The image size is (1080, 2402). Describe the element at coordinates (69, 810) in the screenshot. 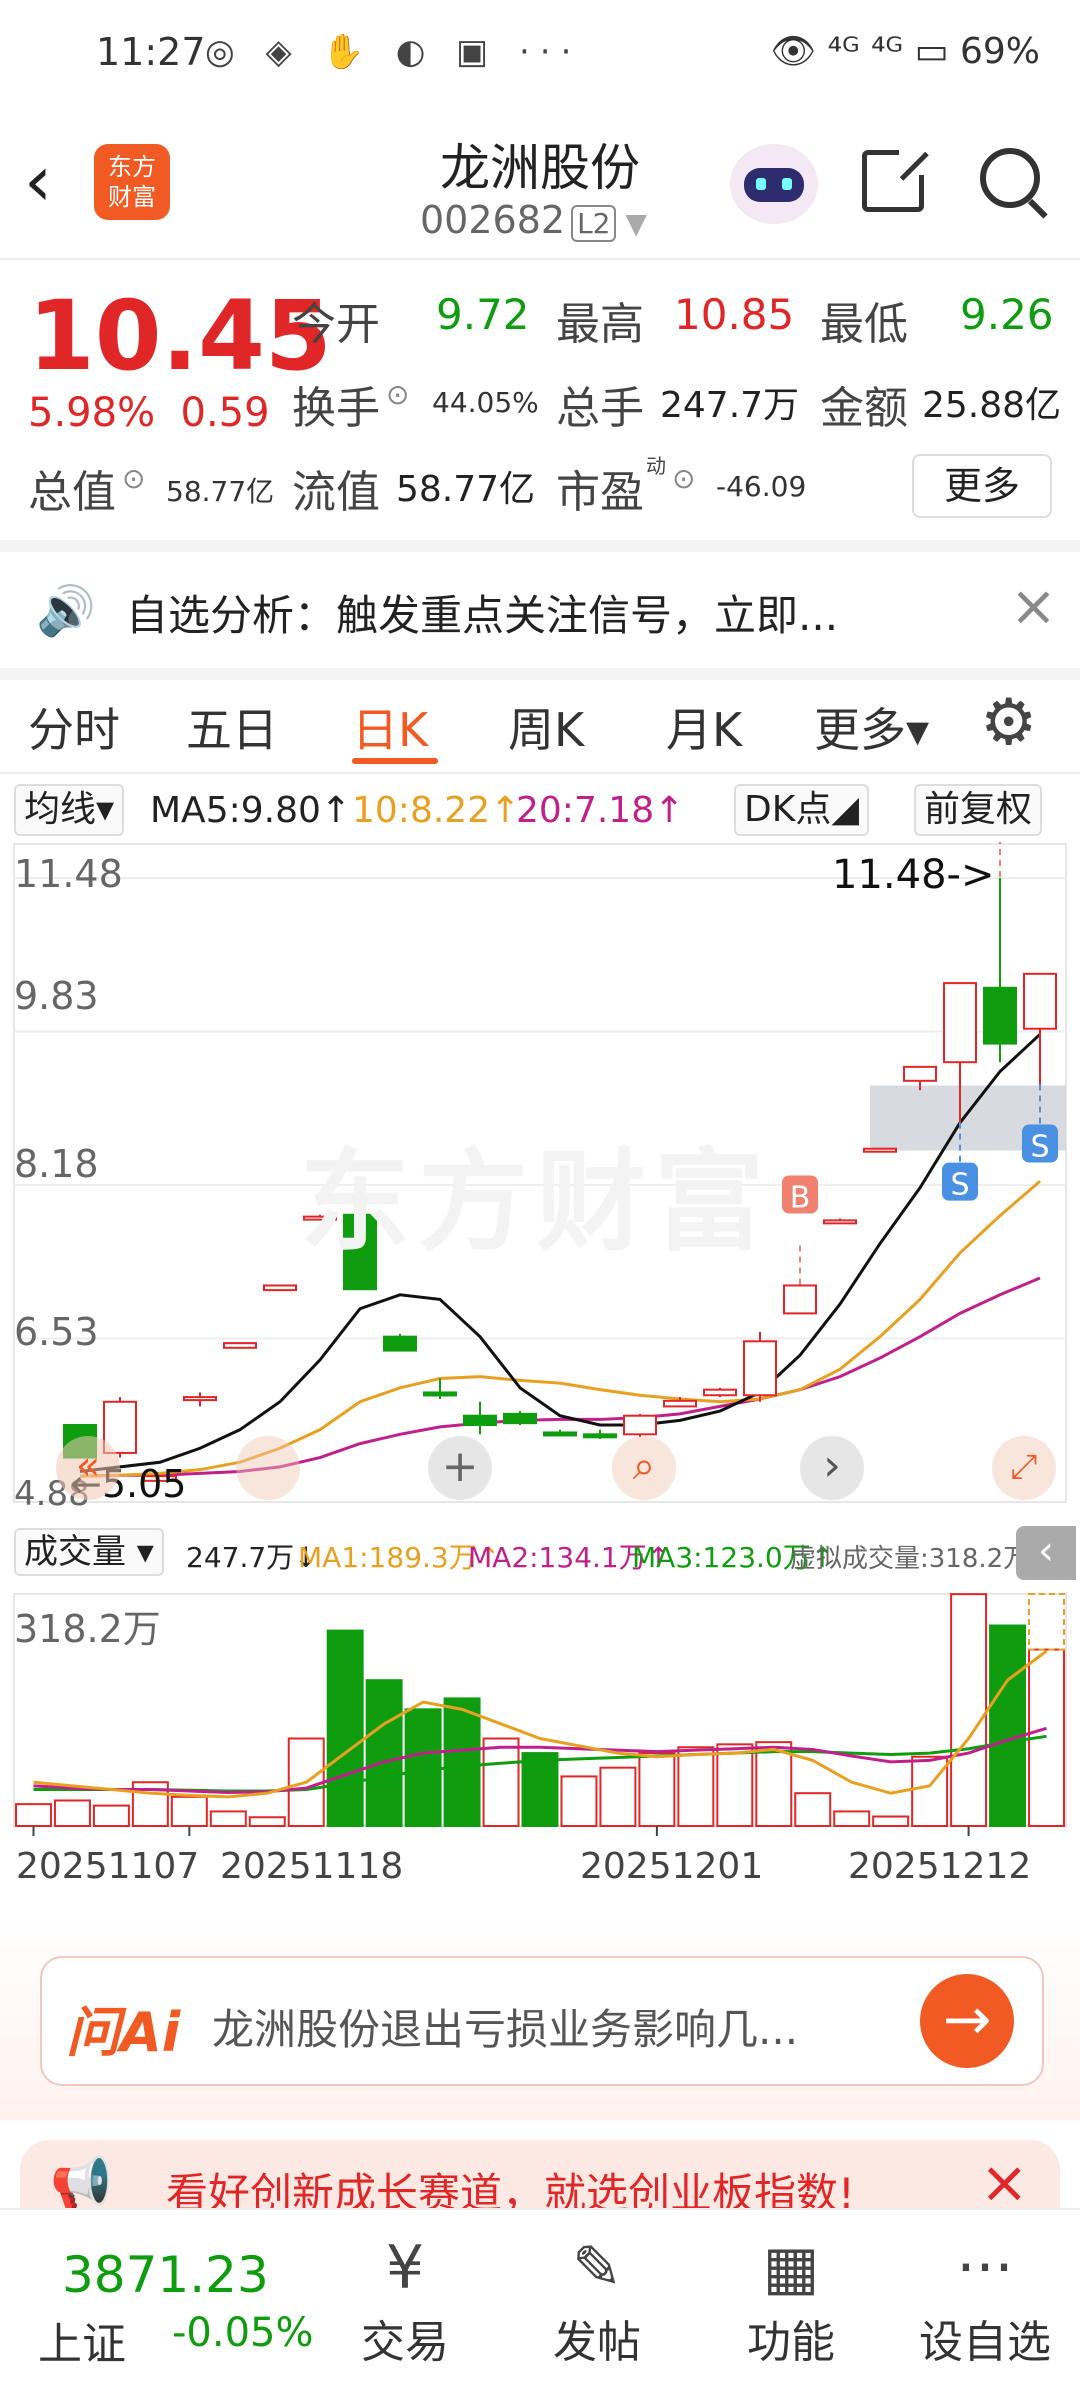

I see `ma-indicator-select: 均线▾` at that location.